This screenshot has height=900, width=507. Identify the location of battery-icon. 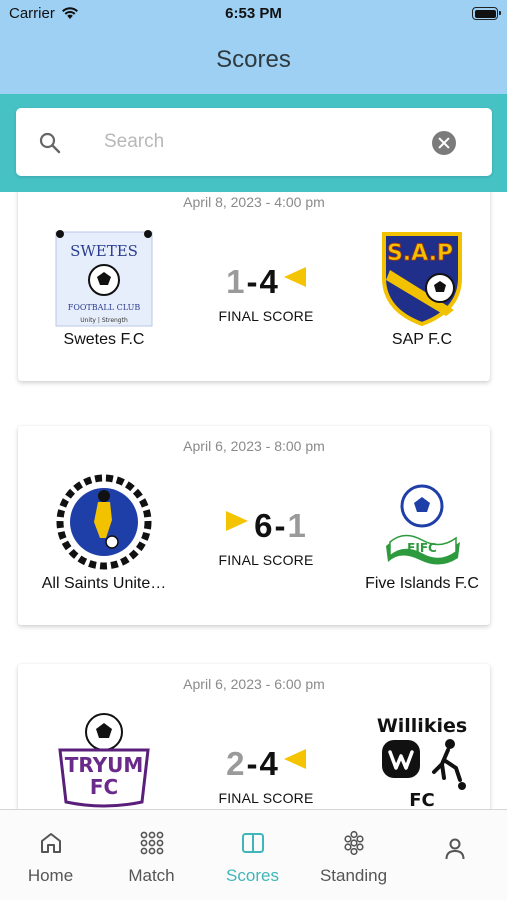
(486, 13).